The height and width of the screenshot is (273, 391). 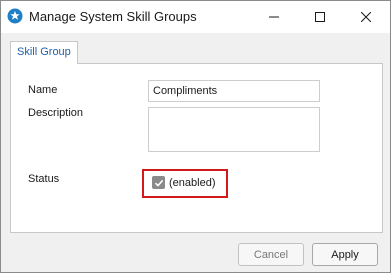 I want to click on status-checkbox-label: (enabled), so click(x=192, y=183).